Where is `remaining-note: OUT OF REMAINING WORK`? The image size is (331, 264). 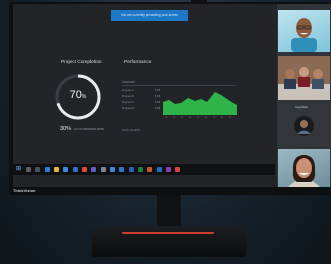 remaining-note: OUT OF REMAINING WORK is located at coordinates (89, 130).